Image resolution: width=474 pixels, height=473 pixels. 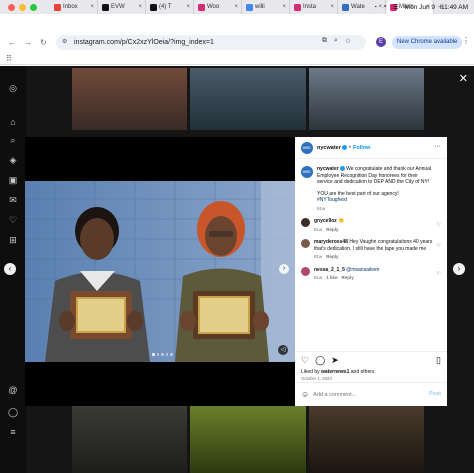 What do you see at coordinates (310, 7) in the screenshot?
I see `tab-label: Insta` at bounding box center [310, 7].